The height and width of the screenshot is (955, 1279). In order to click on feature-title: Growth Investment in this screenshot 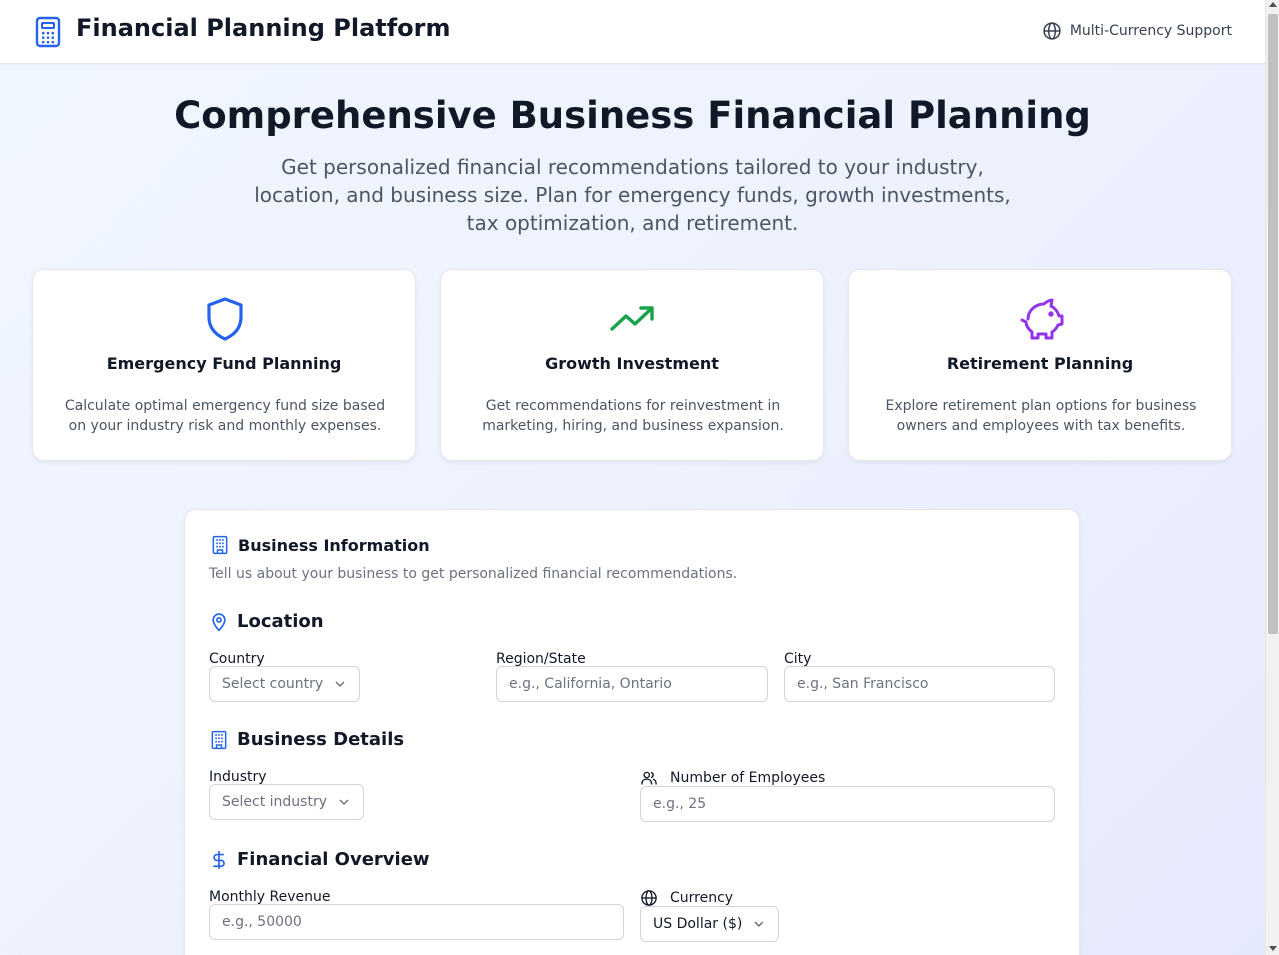, I will do `click(632, 363)`.